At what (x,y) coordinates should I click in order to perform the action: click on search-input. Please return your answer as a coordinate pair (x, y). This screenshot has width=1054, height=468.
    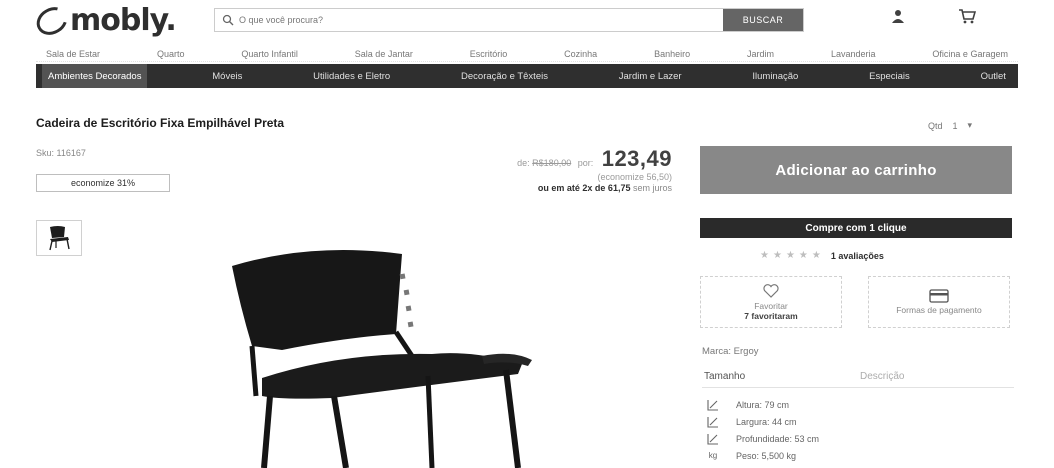
    Looking at the image, I should click on (481, 20).